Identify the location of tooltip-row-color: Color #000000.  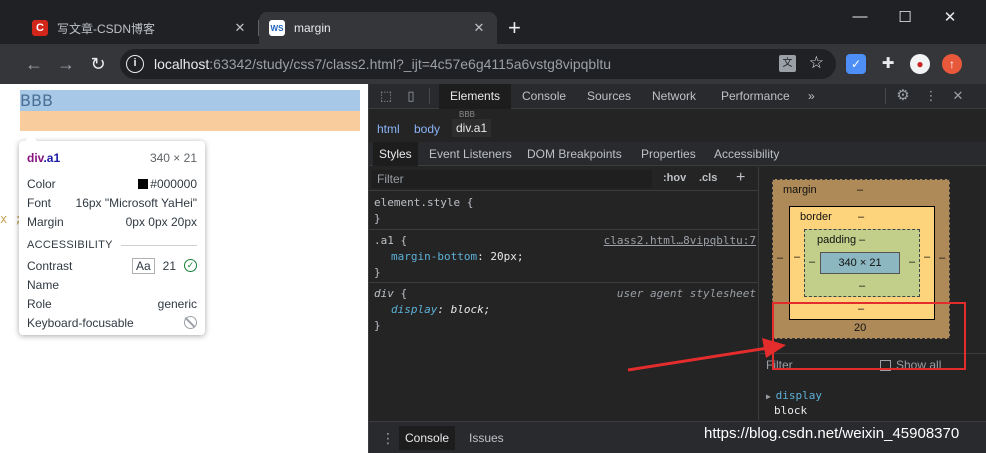
(112, 183).